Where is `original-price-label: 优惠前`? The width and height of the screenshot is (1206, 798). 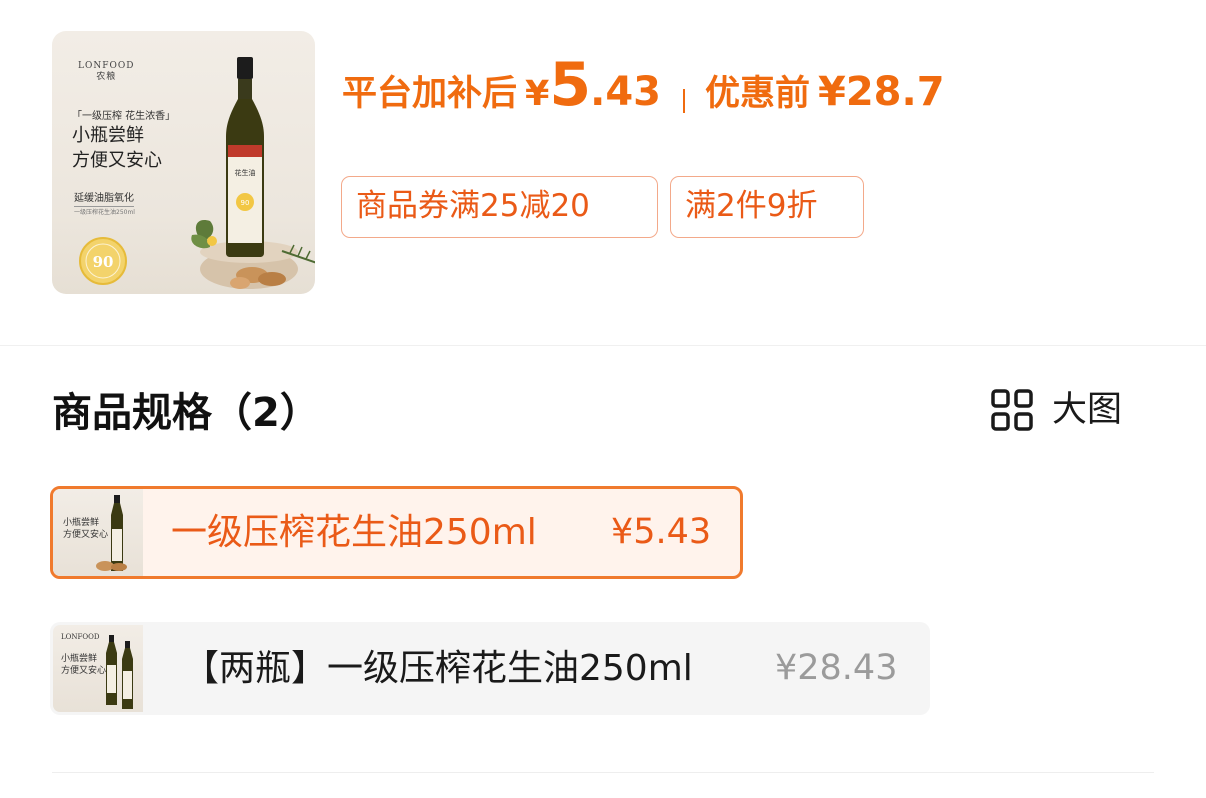 original-price-label: 优惠前 is located at coordinates (757, 94).